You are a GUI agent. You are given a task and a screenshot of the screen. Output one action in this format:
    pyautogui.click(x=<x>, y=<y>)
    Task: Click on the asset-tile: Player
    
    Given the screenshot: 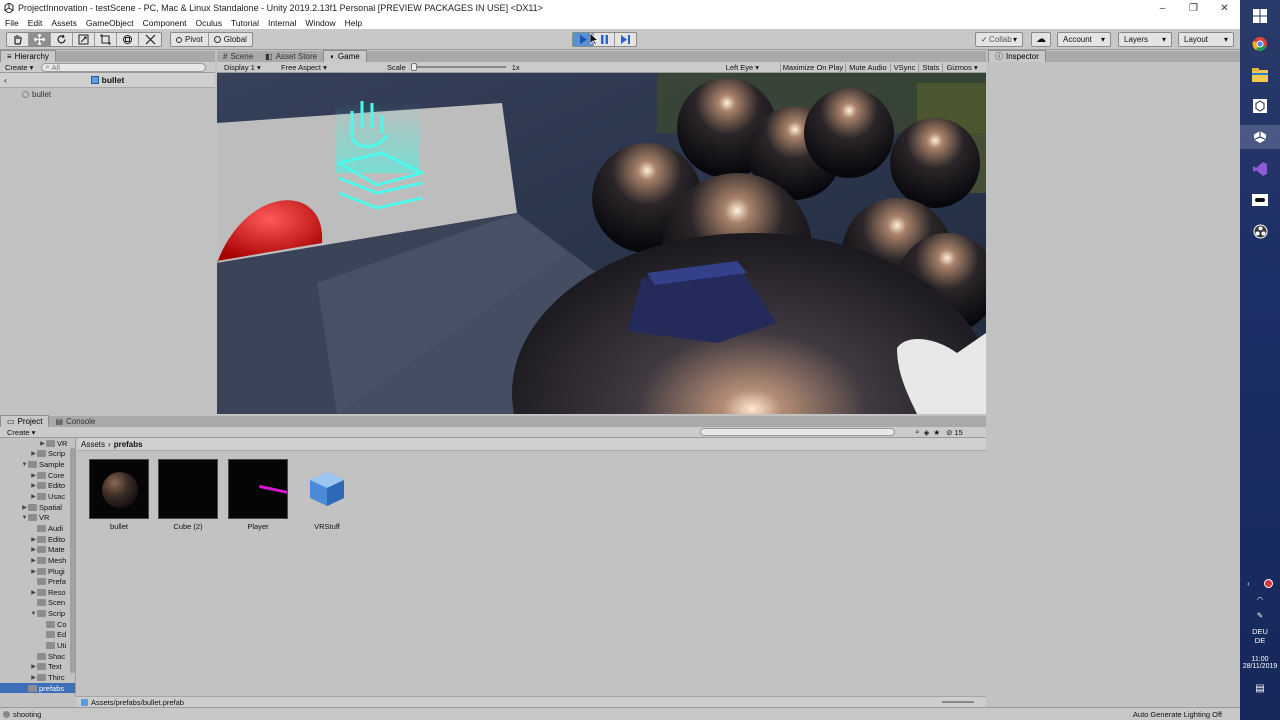 What is the action you would take?
    pyautogui.click(x=258, y=495)
    